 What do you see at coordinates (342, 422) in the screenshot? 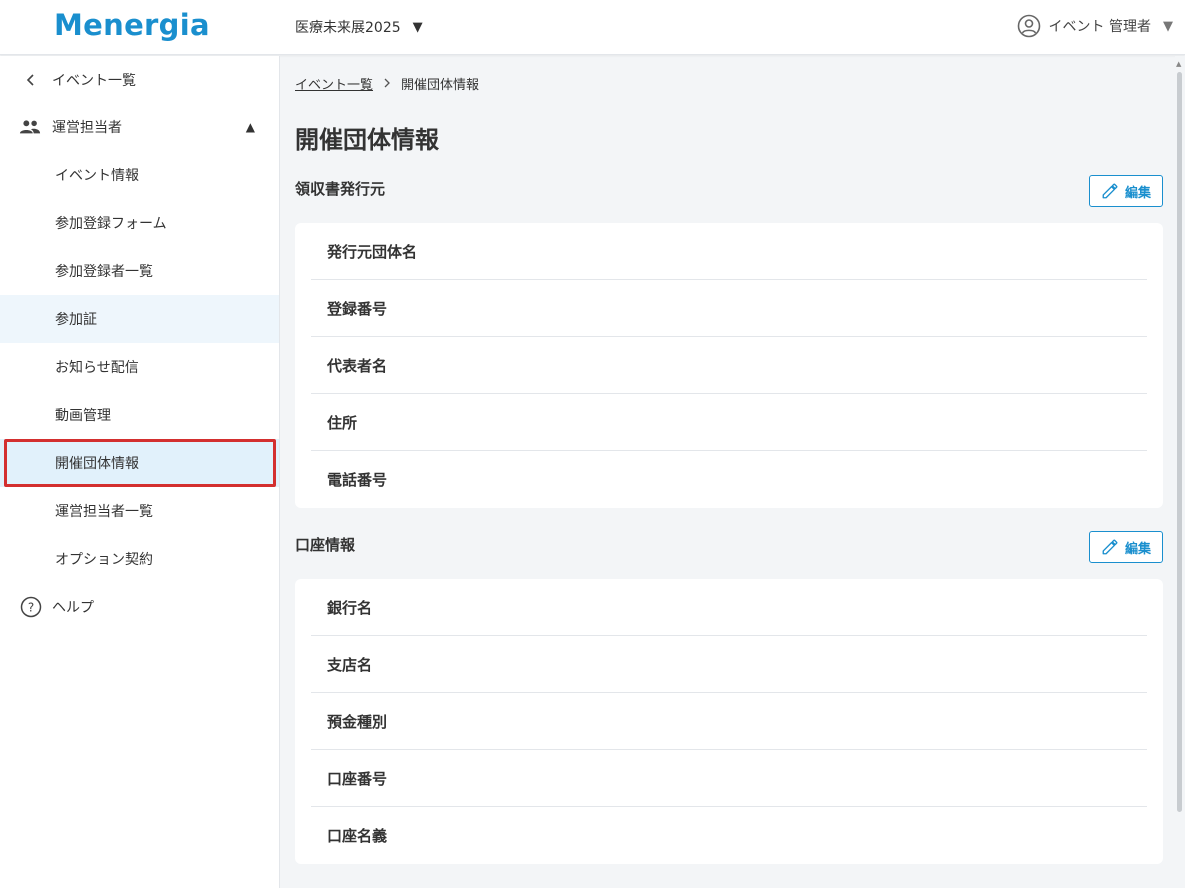
I see `field-label: 住所` at bounding box center [342, 422].